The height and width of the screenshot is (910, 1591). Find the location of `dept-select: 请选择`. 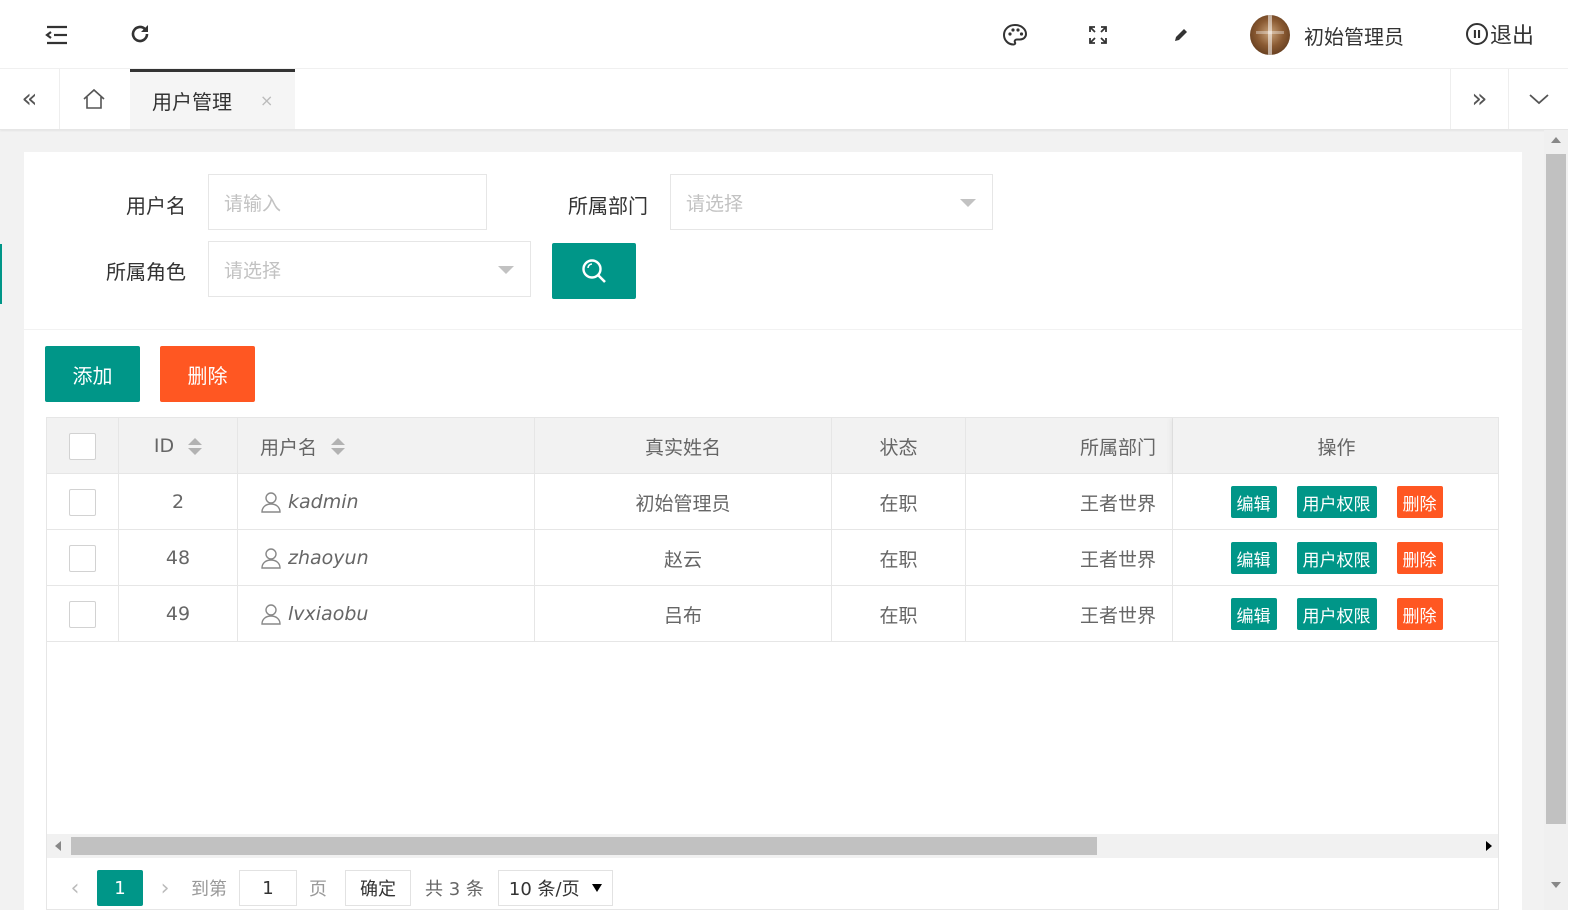

dept-select: 请选择 is located at coordinates (831, 202).